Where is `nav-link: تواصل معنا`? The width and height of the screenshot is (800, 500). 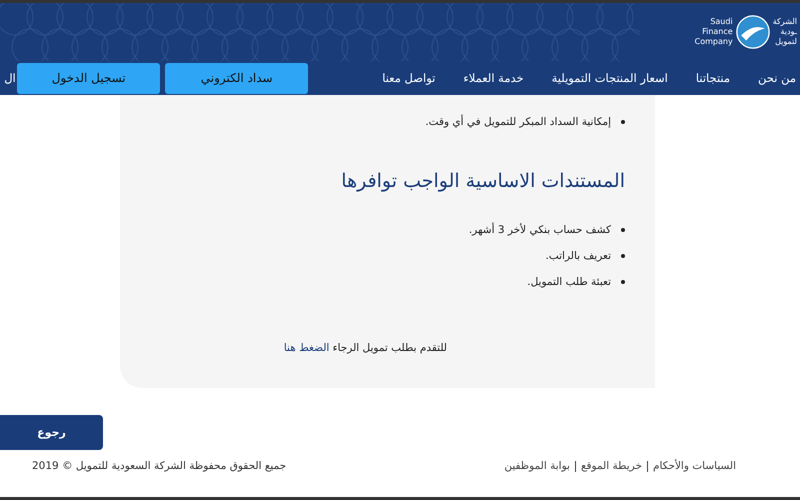
nav-link: تواصل معنا is located at coordinates (409, 78).